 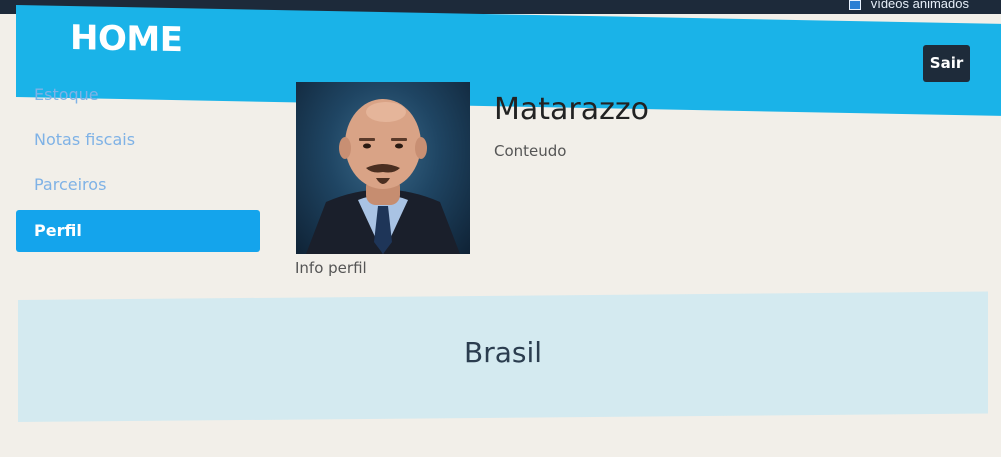 I want to click on animated-videos-label: vídeos animados, so click(x=919, y=5).